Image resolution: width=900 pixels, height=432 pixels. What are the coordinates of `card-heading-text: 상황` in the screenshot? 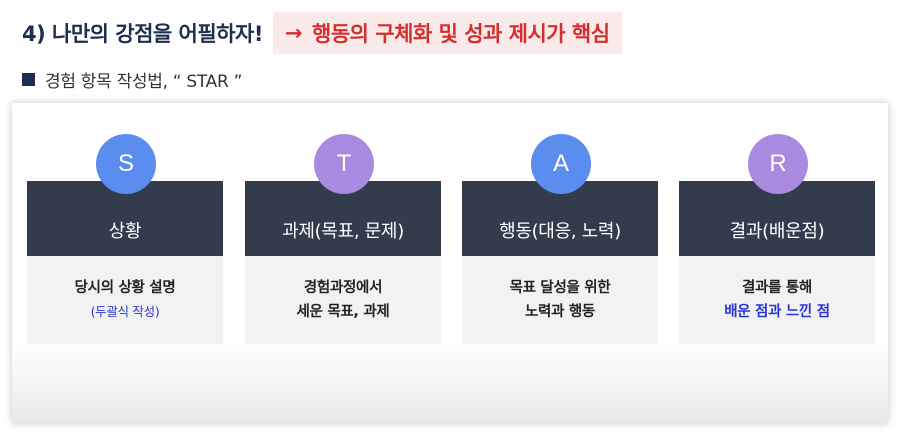 It's located at (125, 231).